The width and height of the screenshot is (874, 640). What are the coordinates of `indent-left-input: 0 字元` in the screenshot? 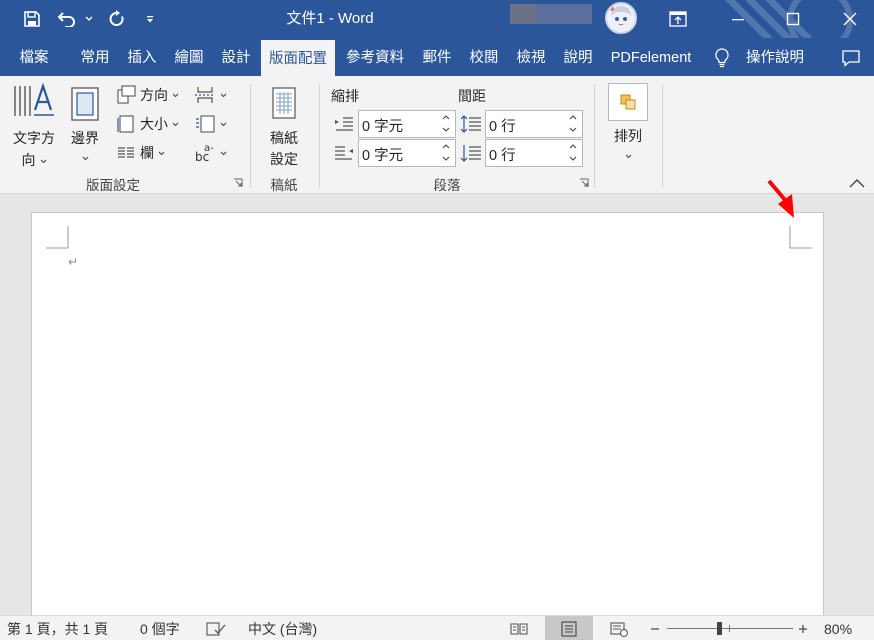 It's located at (407, 124).